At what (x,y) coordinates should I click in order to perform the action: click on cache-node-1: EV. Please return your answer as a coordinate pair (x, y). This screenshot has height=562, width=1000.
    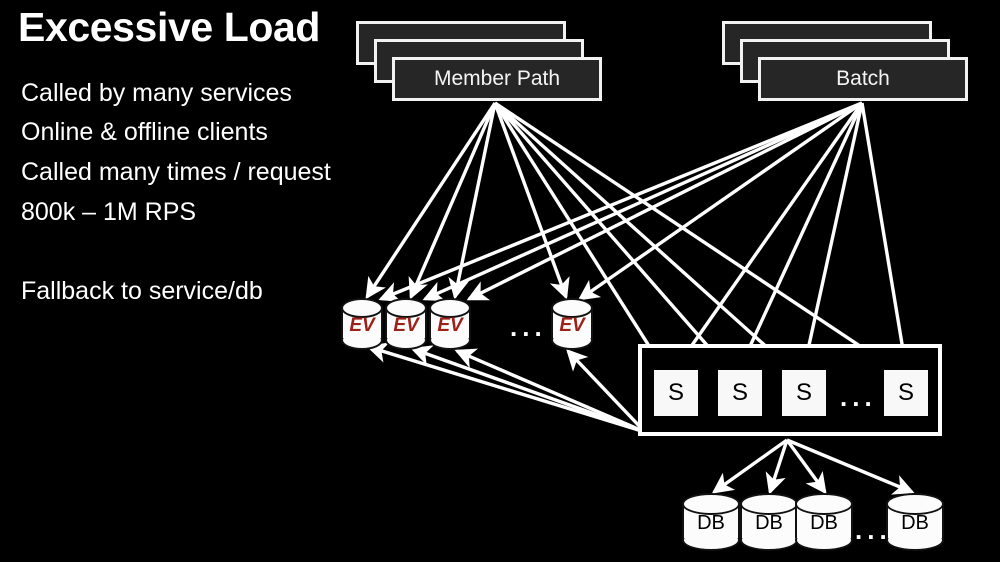
    Looking at the image, I should click on (362, 324).